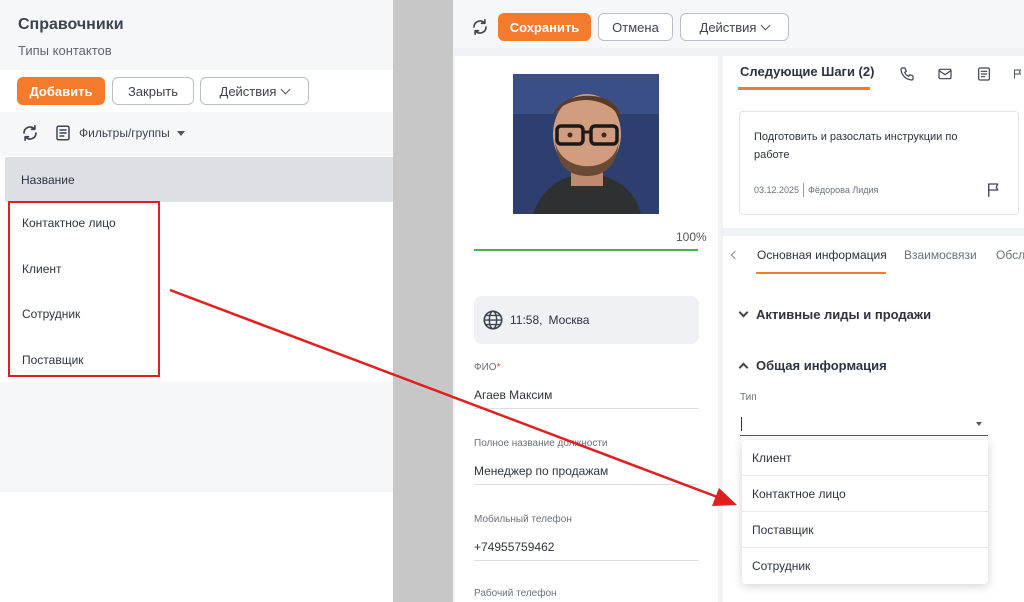 The image size is (1024, 602). I want to click on save-button-label: Сохранить, so click(544, 27).